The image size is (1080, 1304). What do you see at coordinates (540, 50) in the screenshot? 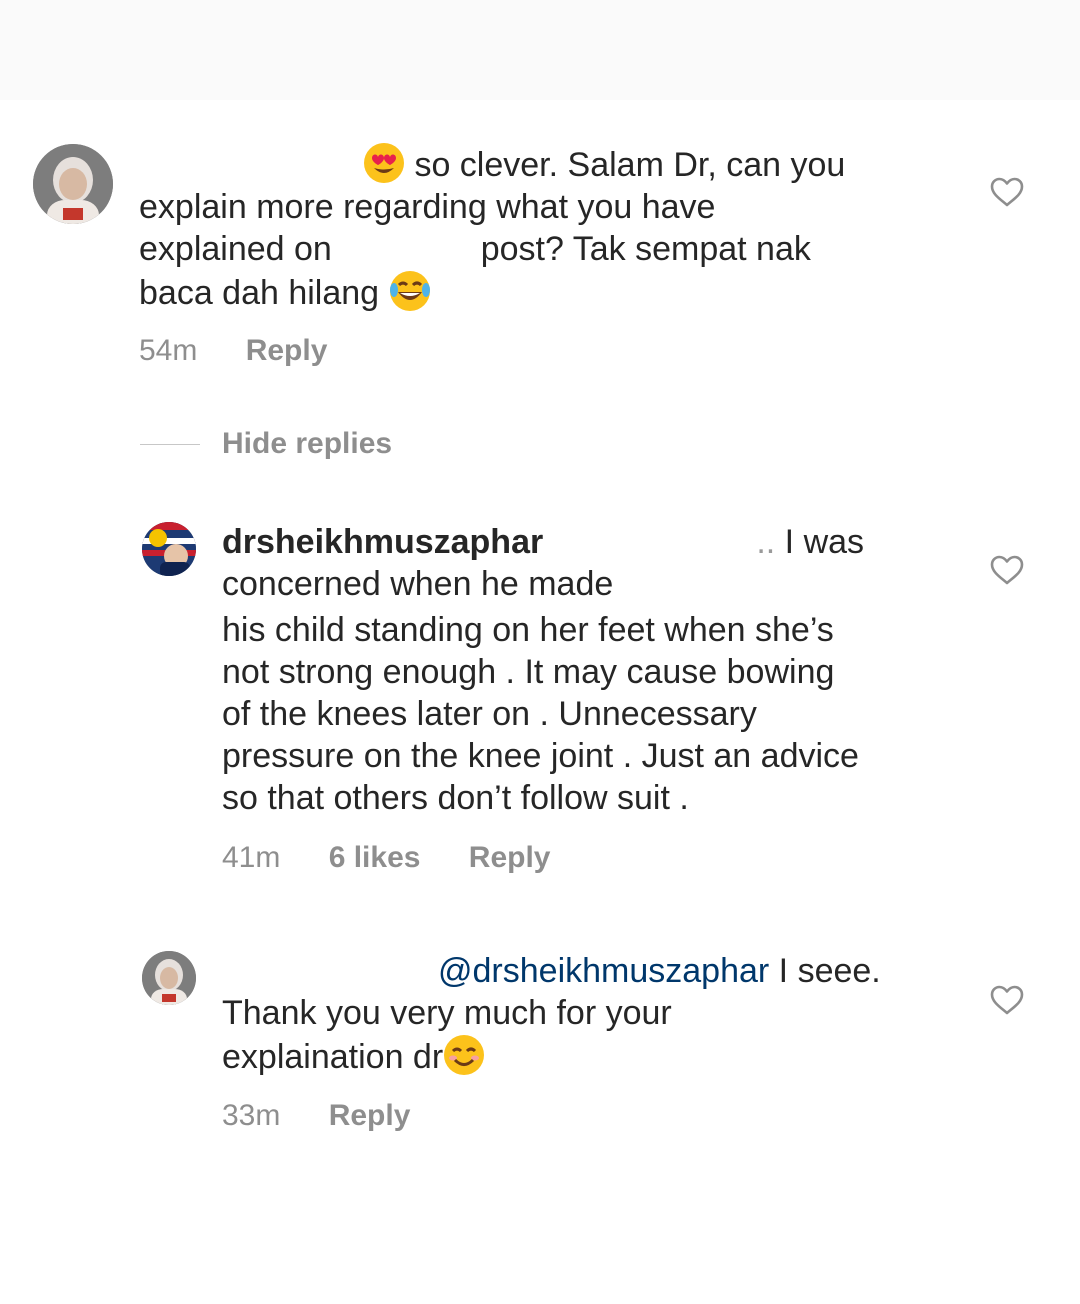
I see `top-band` at bounding box center [540, 50].